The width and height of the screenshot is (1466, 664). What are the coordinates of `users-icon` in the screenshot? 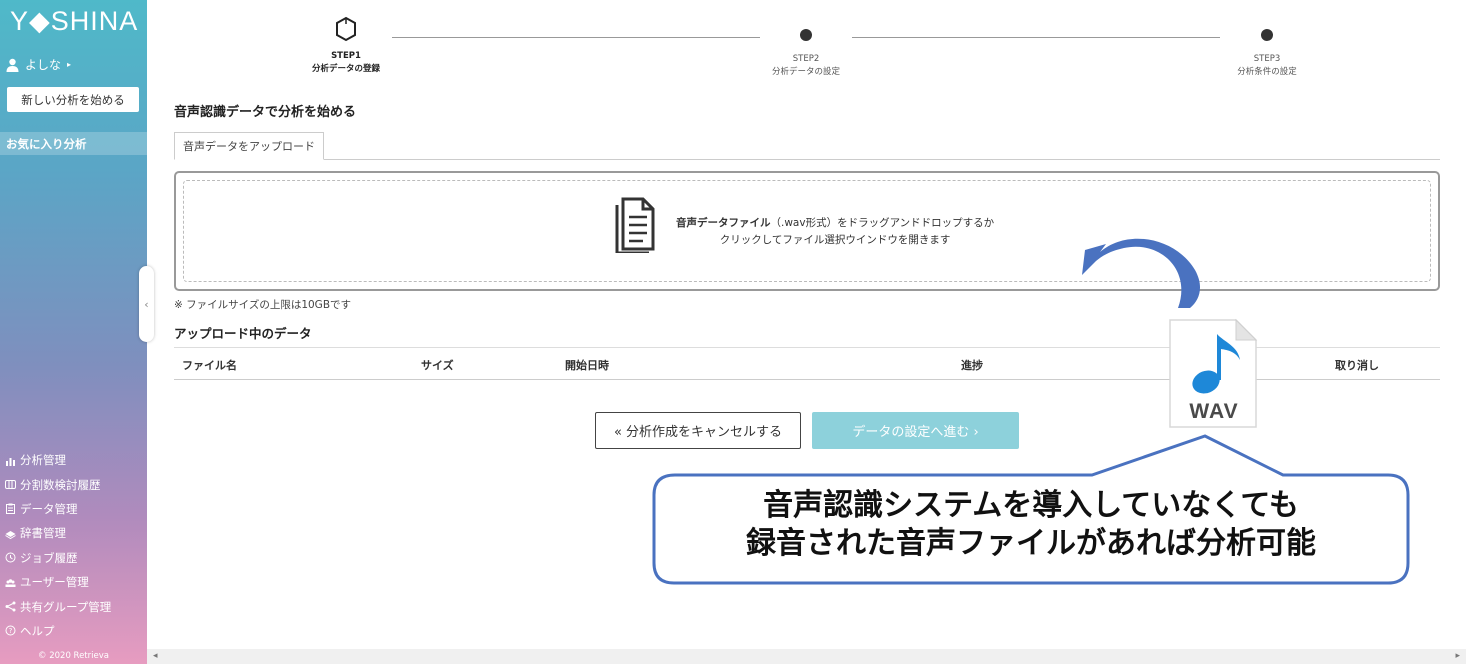 It's located at (10, 582).